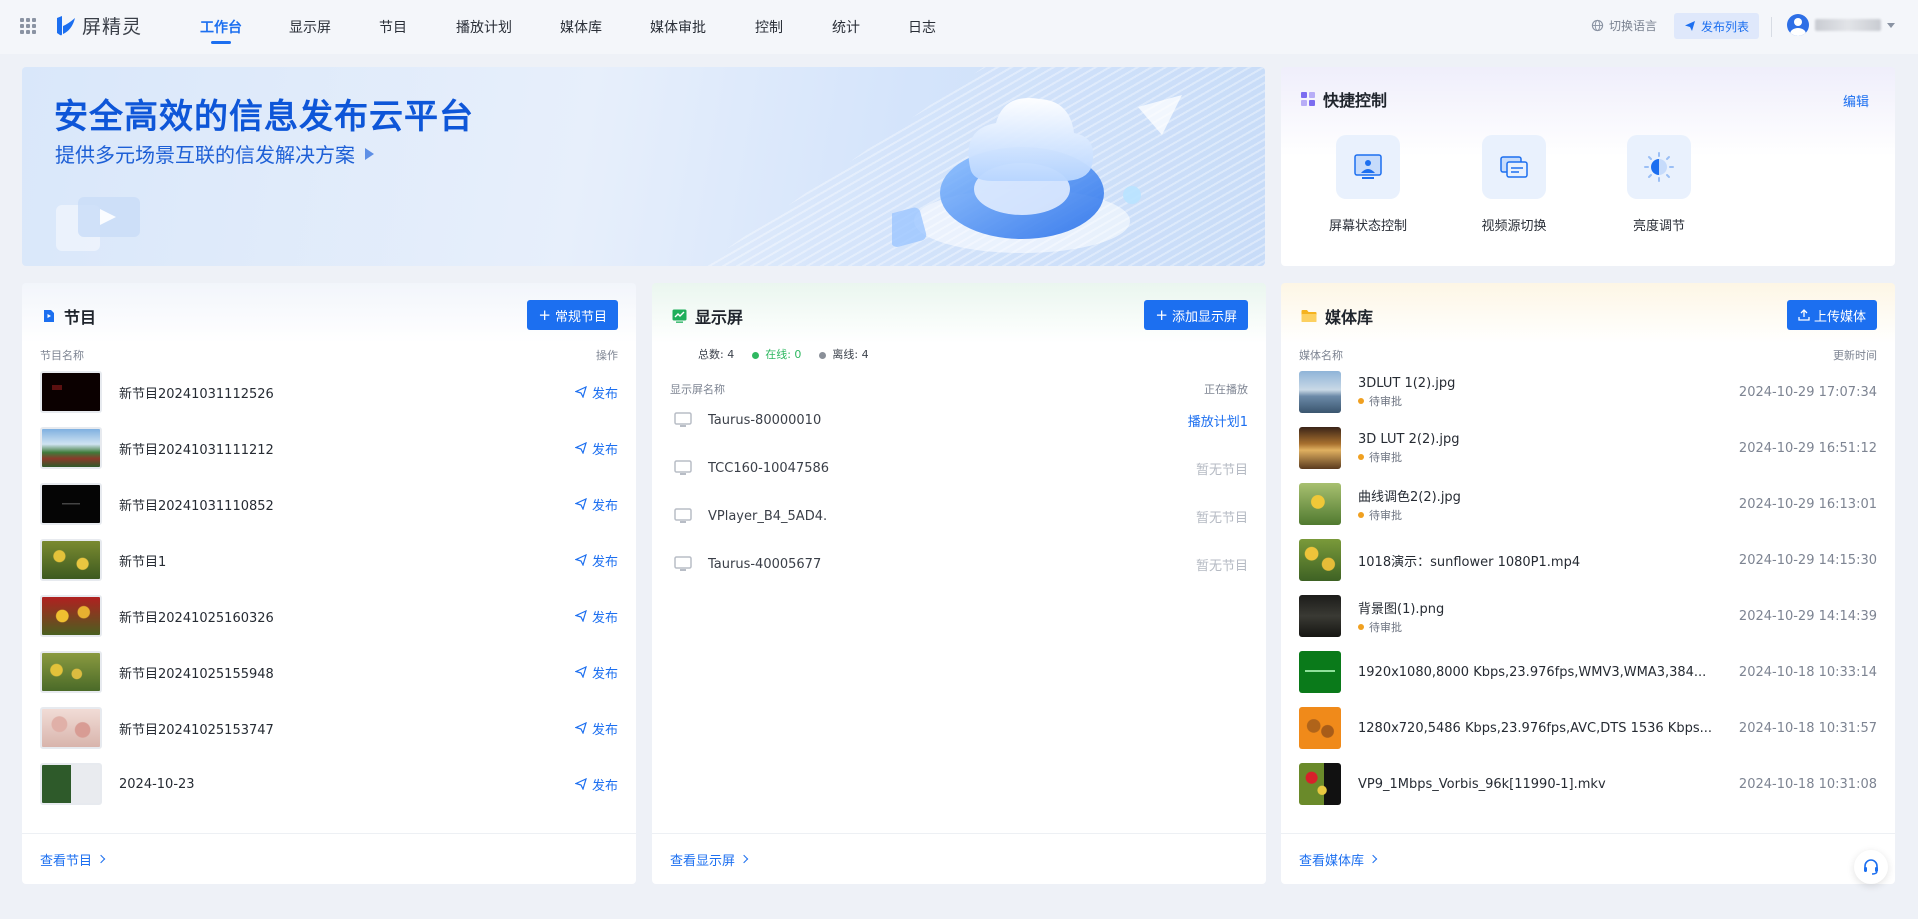  I want to click on quick-brightness-label: 亮度调节, so click(1658, 226).